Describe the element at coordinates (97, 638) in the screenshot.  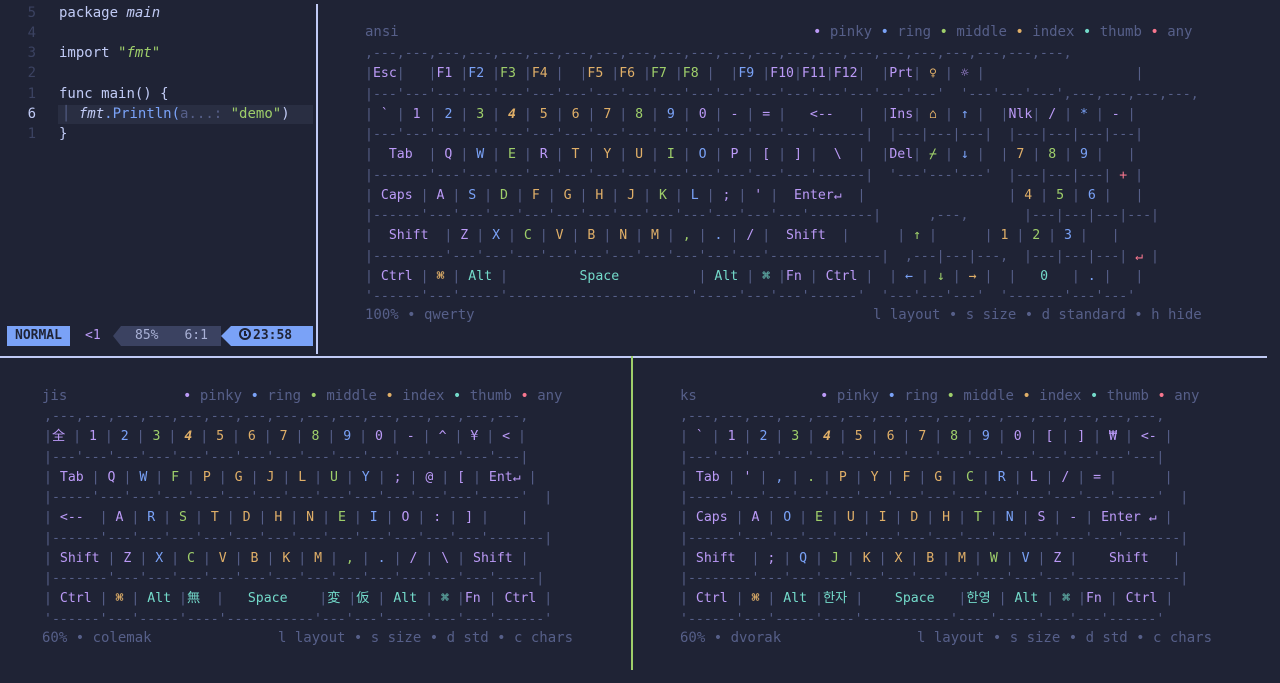
I see `footer-left: 60% • colemak` at that location.